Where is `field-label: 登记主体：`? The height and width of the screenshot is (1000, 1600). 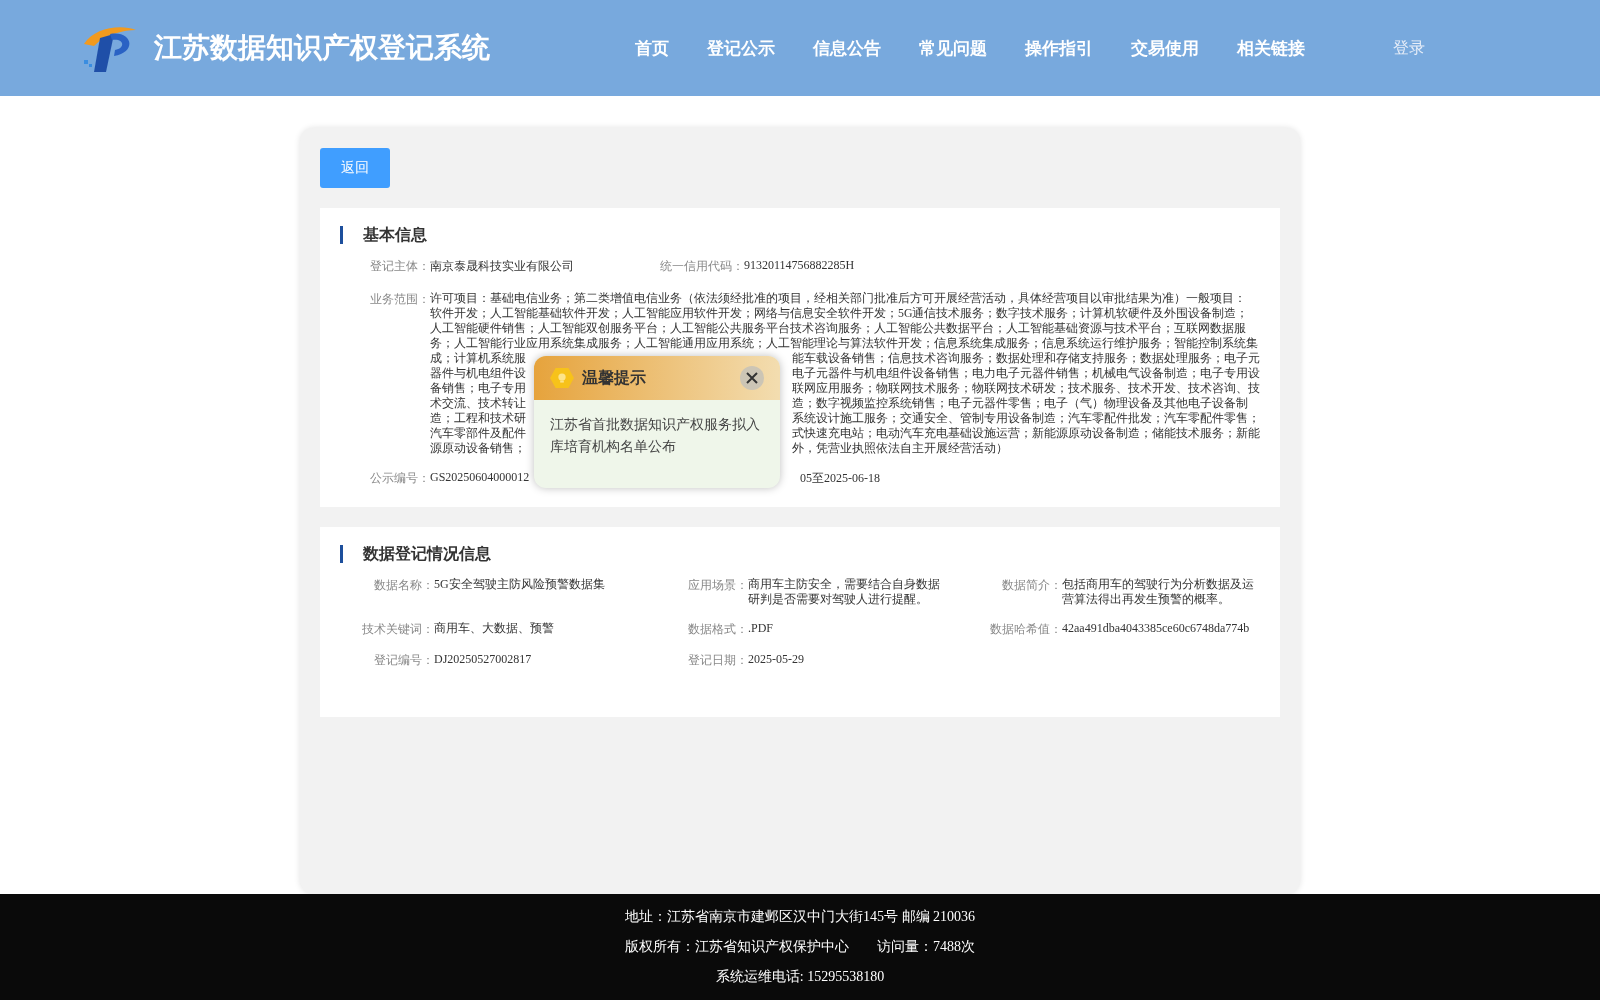
field-label: 登记主体： is located at coordinates (400, 266).